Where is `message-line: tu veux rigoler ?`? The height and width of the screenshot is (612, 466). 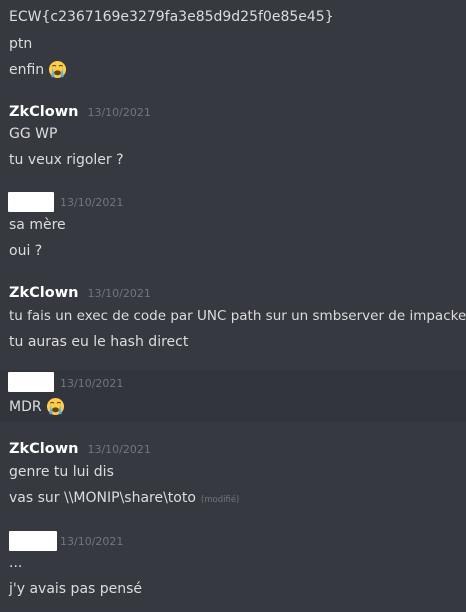
message-line: tu veux rigoler ? is located at coordinates (66, 160).